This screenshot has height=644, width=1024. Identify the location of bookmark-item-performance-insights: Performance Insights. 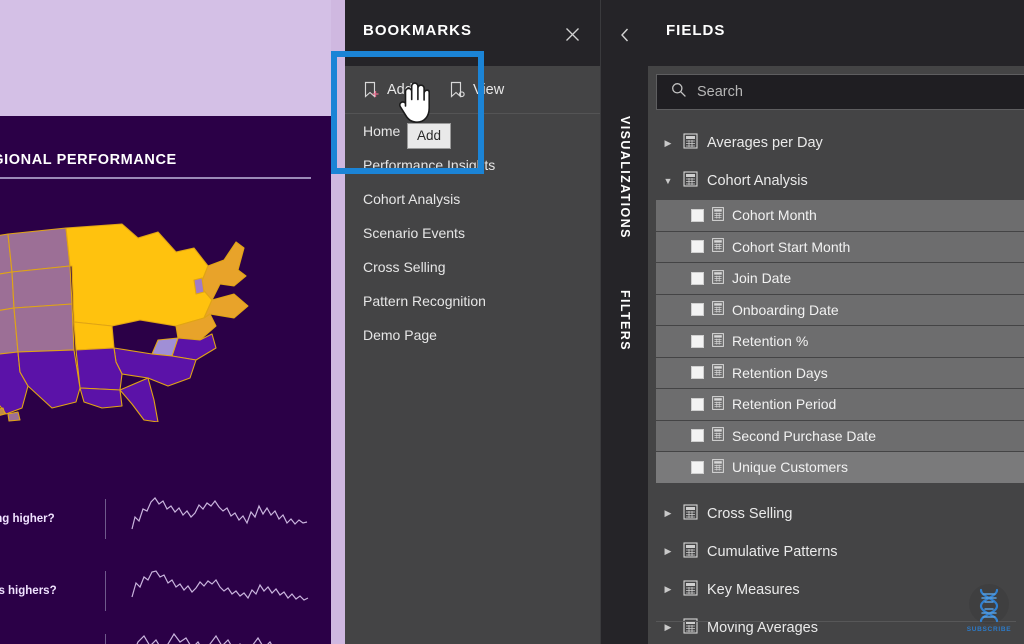
(472, 165).